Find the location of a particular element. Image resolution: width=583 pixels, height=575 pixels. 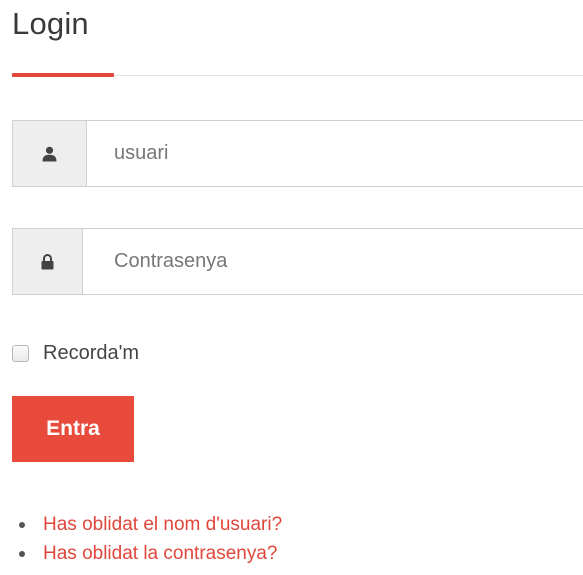

title-accent-bar is located at coordinates (63, 75).